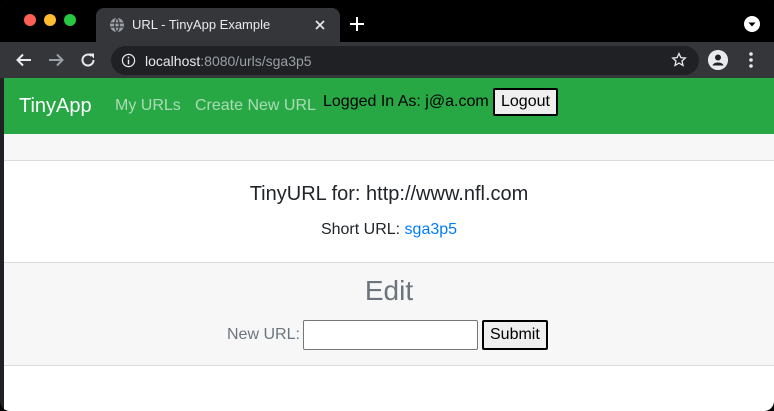 Image resolution: width=774 pixels, height=411 pixels. Describe the element at coordinates (389, 290) in the screenshot. I see `edit-title: Edit` at that location.